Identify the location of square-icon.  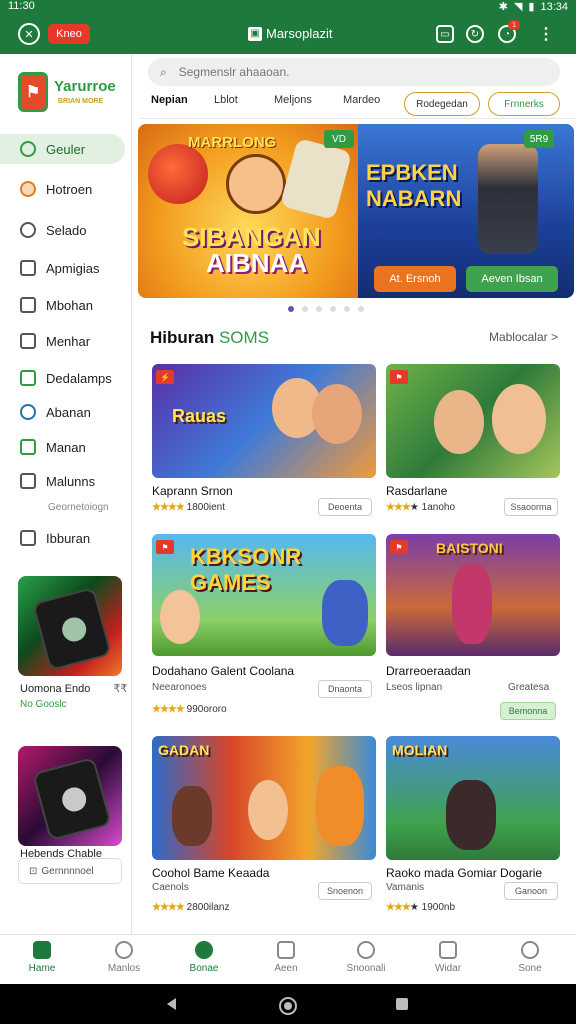
(28, 268).